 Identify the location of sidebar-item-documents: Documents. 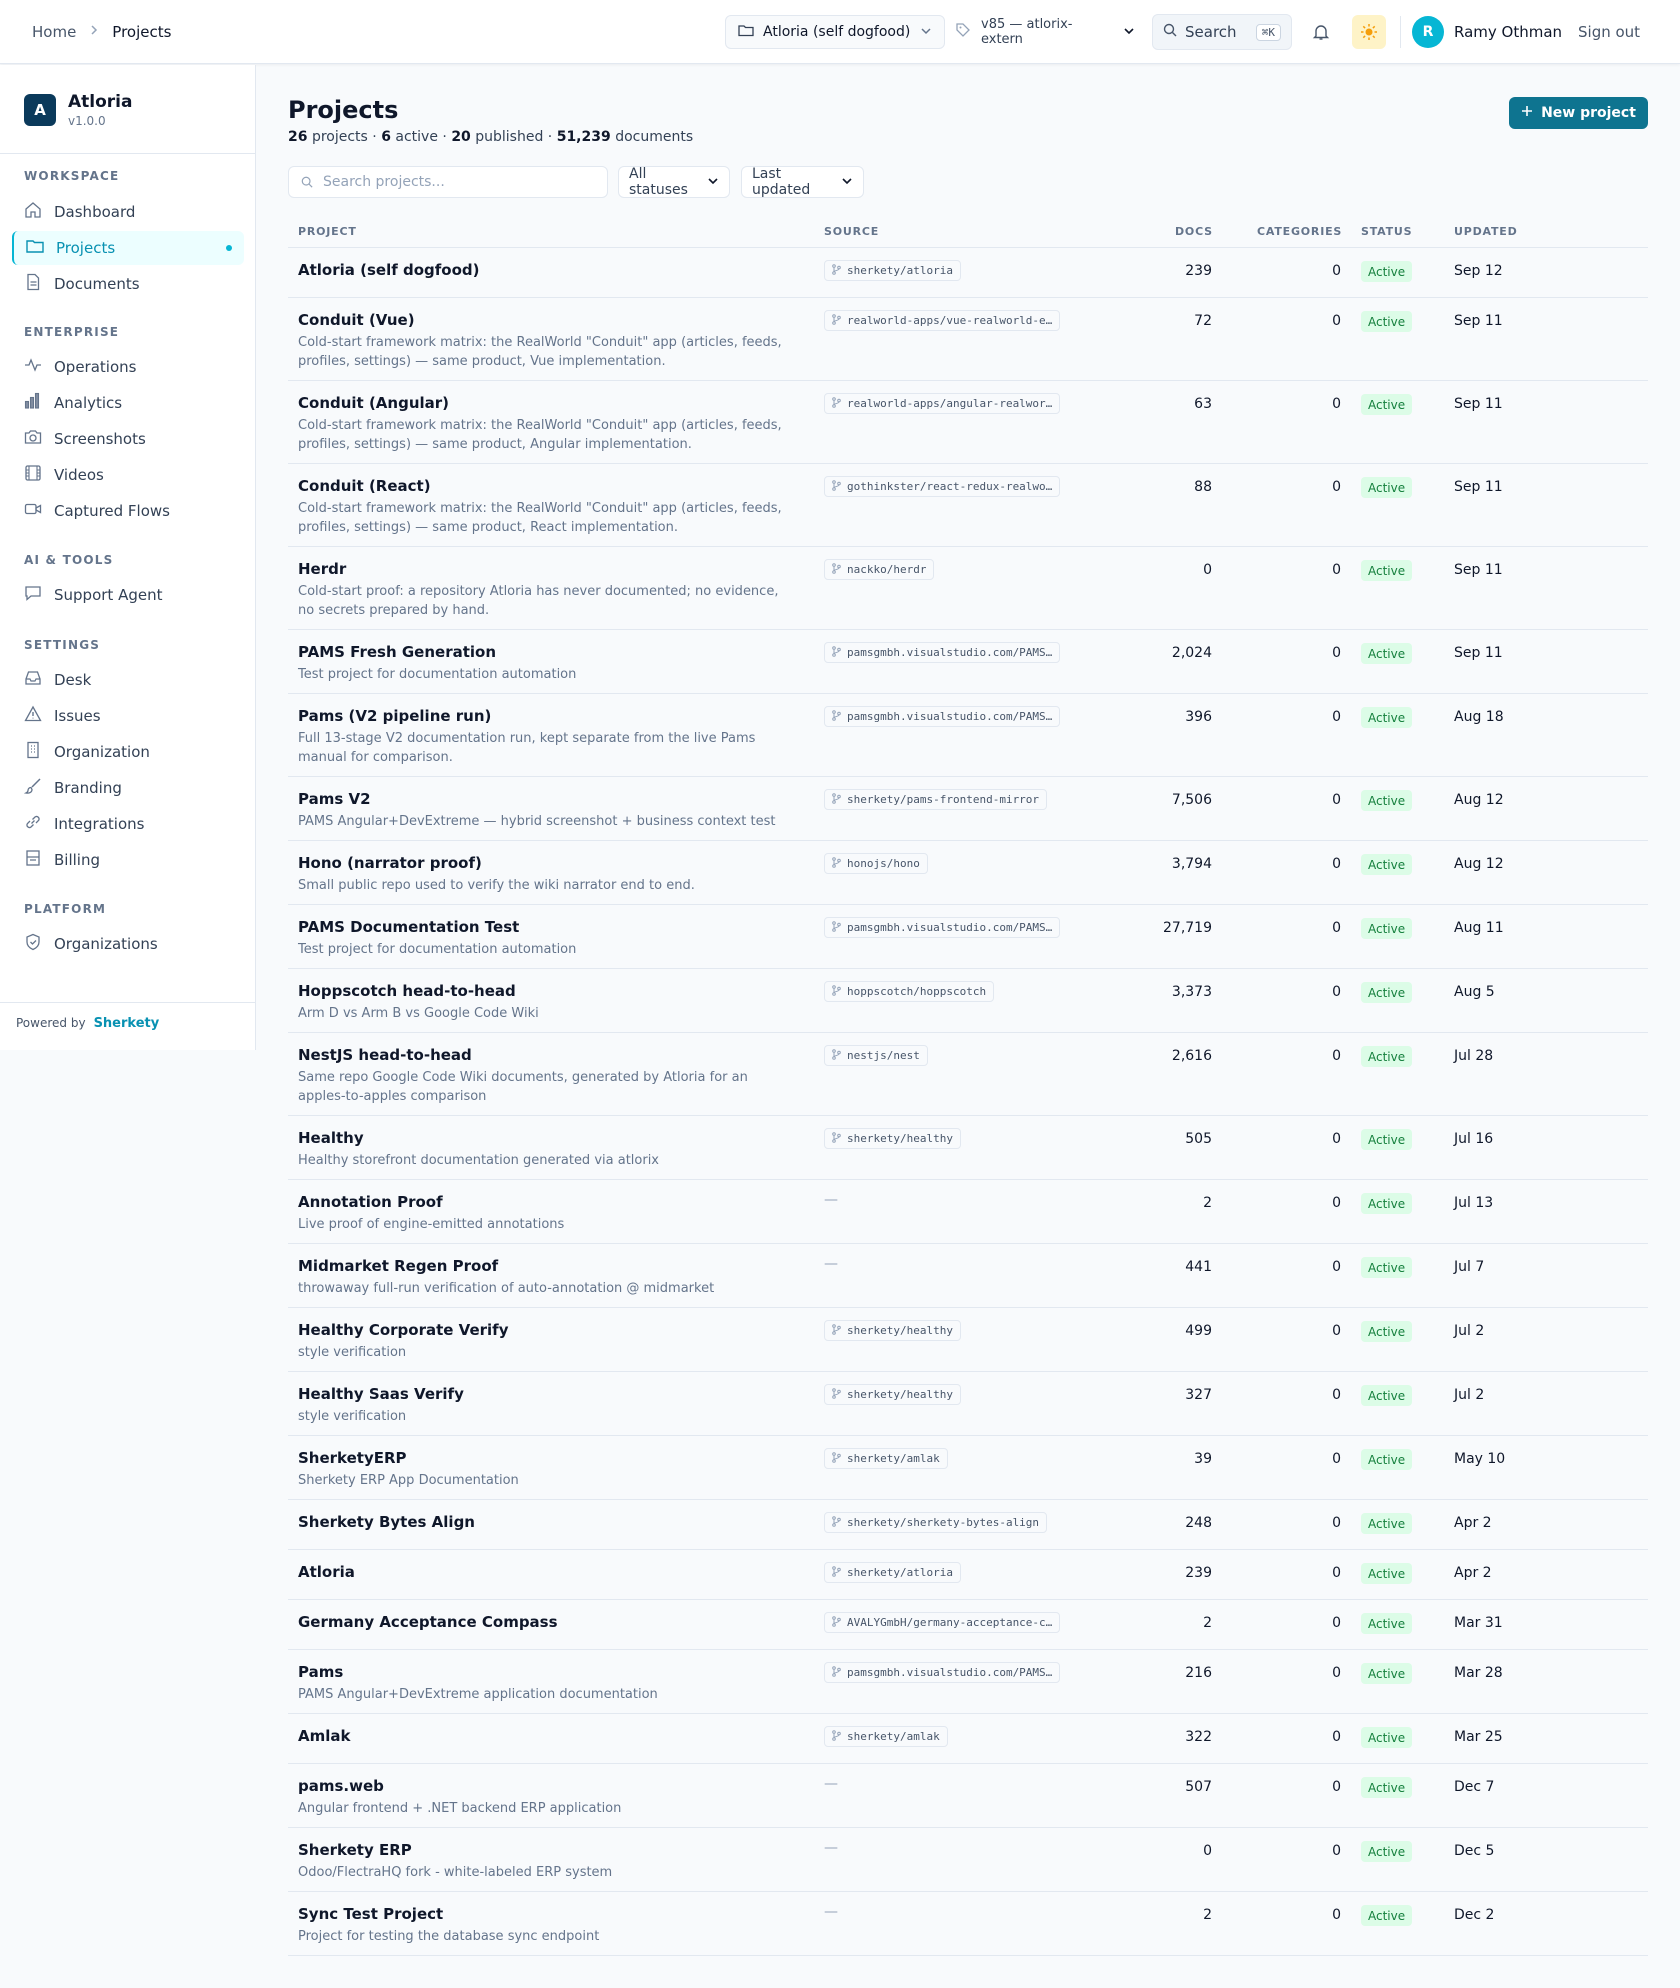
(128, 284).